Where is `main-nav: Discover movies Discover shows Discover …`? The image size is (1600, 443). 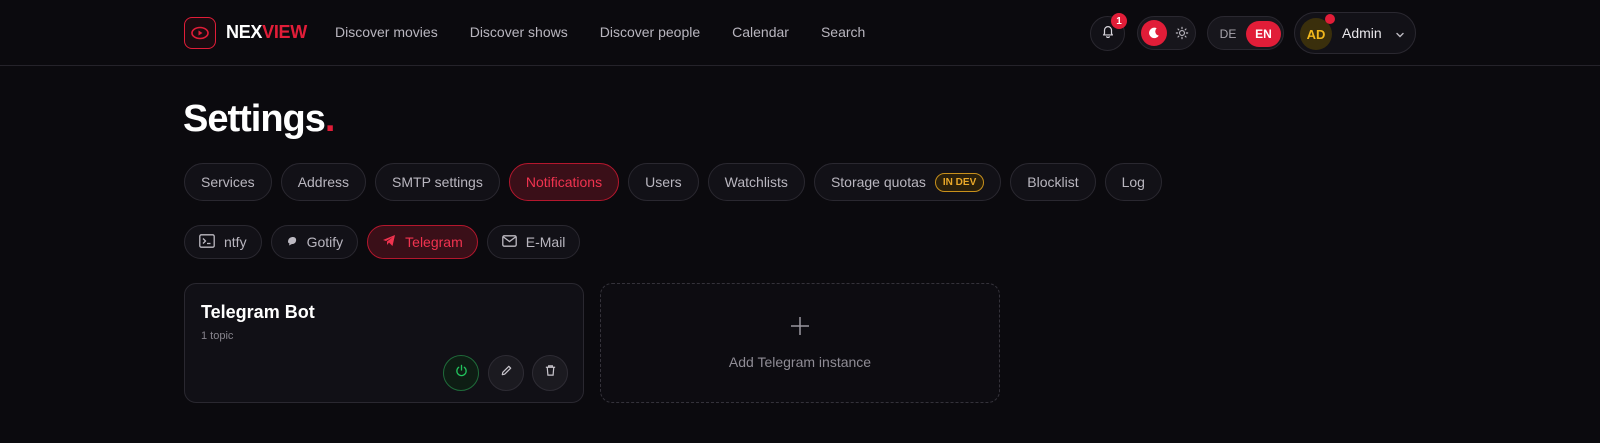
main-nav: Discover movies Discover shows Discover … is located at coordinates (600, 32).